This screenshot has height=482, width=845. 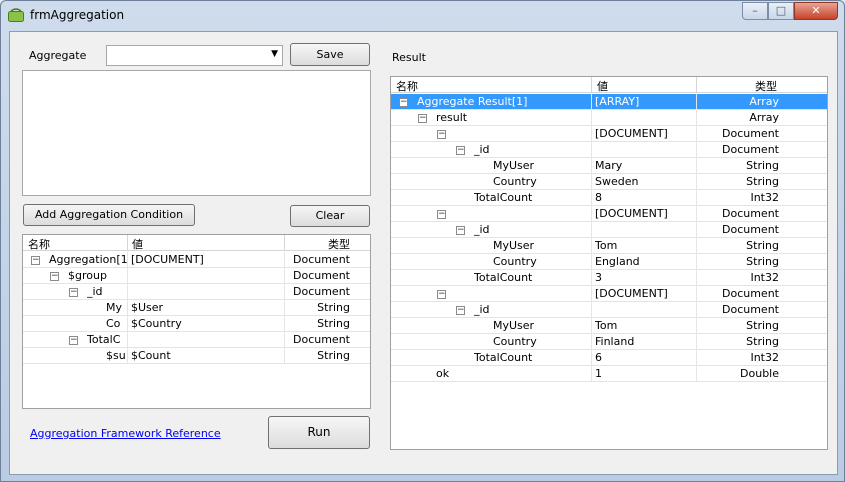 What do you see at coordinates (609, 166) in the screenshot?
I see `tree-row: MyUser Mary String` at bounding box center [609, 166].